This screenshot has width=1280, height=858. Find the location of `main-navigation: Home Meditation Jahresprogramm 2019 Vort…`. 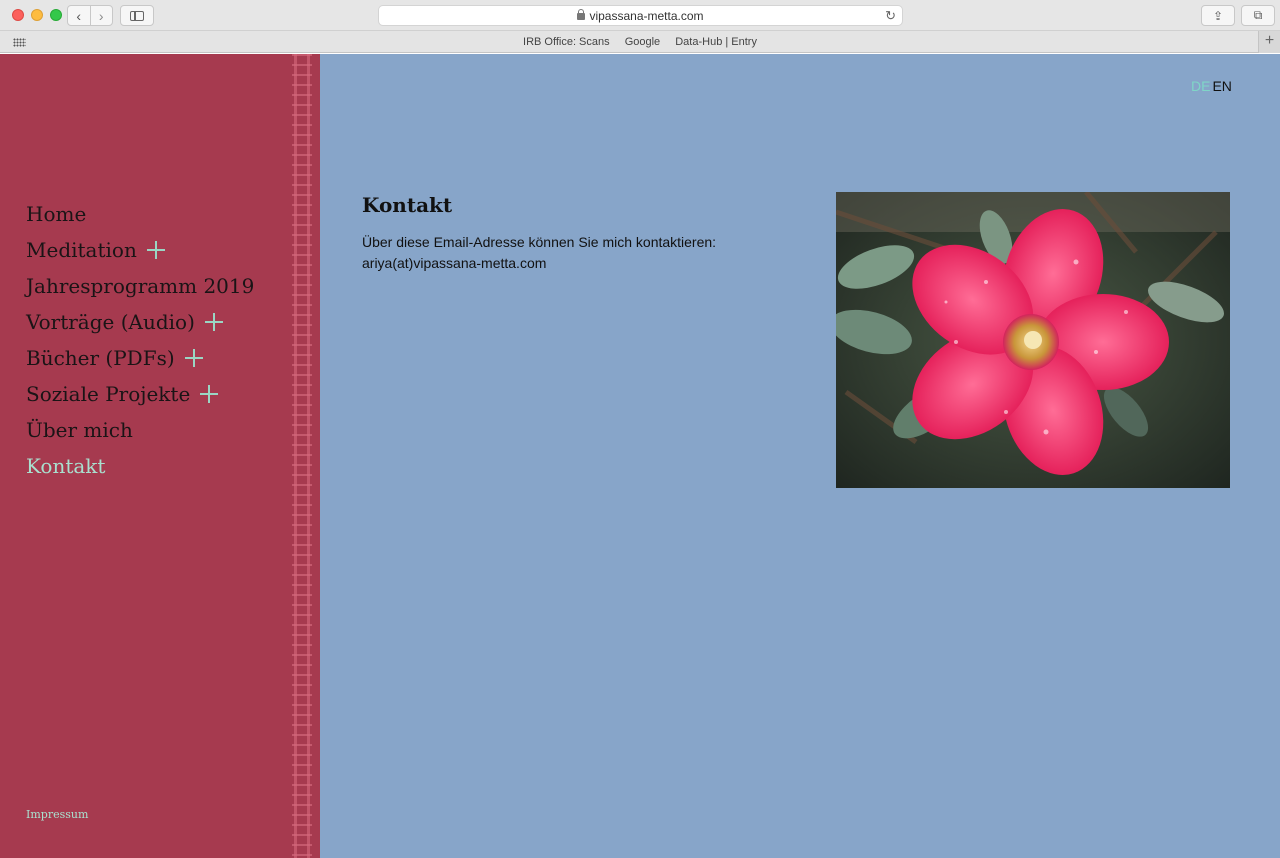

main-navigation: Home Meditation Jahresprogramm 2019 Vort… is located at coordinates (140, 340).